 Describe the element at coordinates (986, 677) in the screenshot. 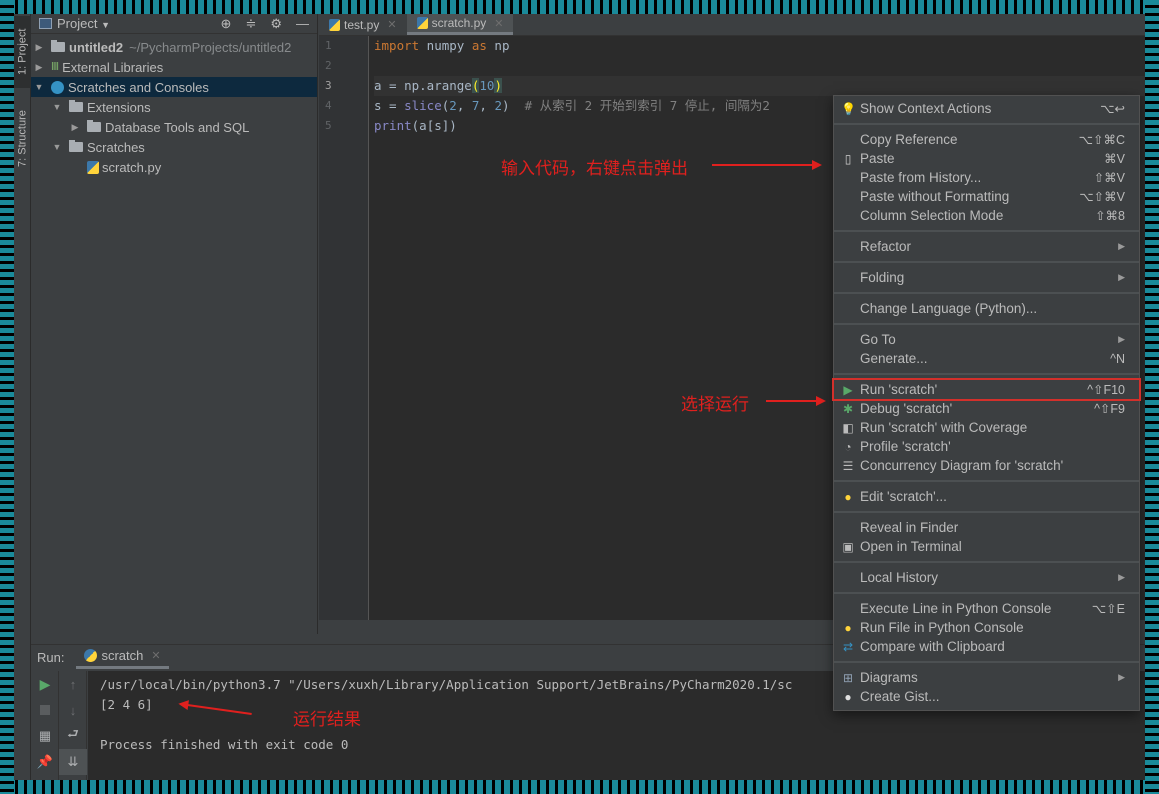

I see `menu-item-diagrams: ⊞ Diagrams ▶` at that location.